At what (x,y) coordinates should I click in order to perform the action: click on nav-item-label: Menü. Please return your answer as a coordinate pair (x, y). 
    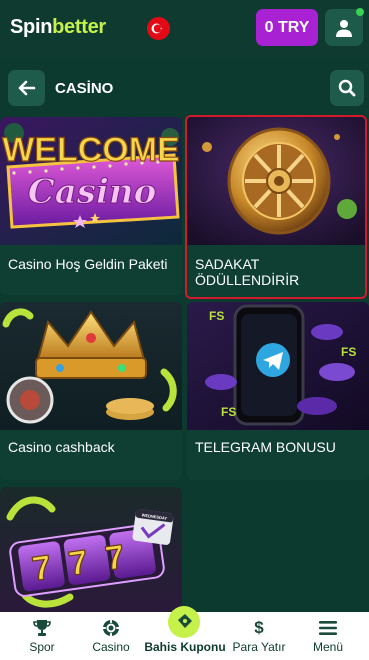
    Looking at the image, I should click on (328, 647).